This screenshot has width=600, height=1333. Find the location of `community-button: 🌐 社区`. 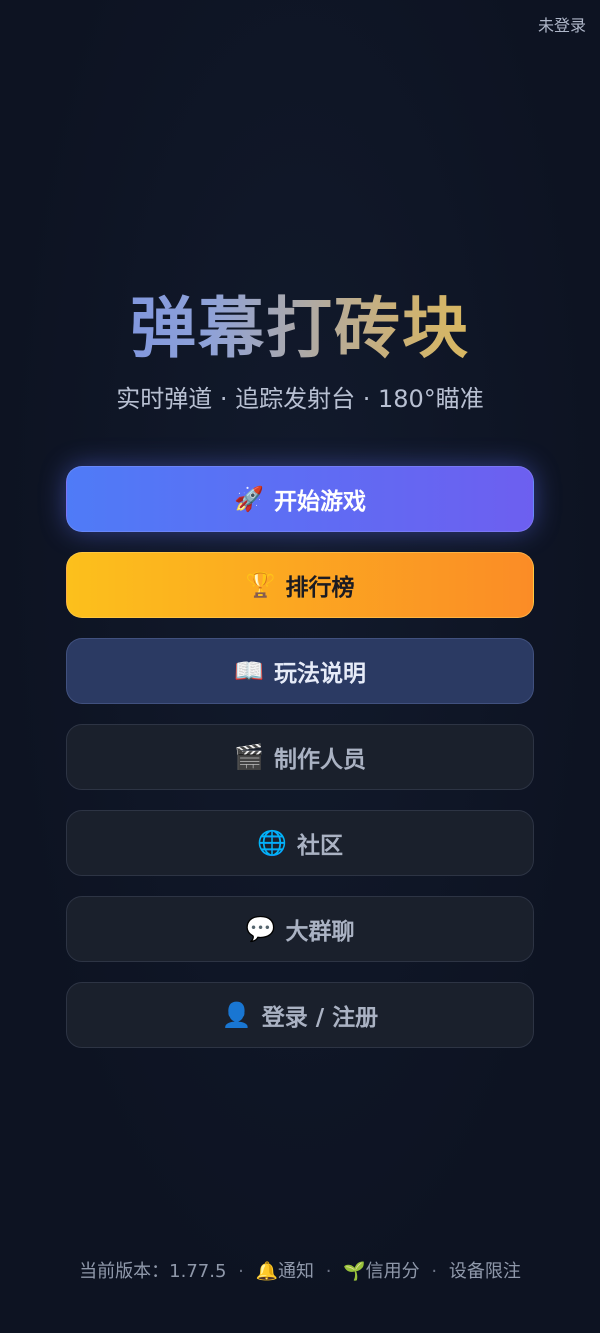

community-button: 🌐 社区 is located at coordinates (300, 843).